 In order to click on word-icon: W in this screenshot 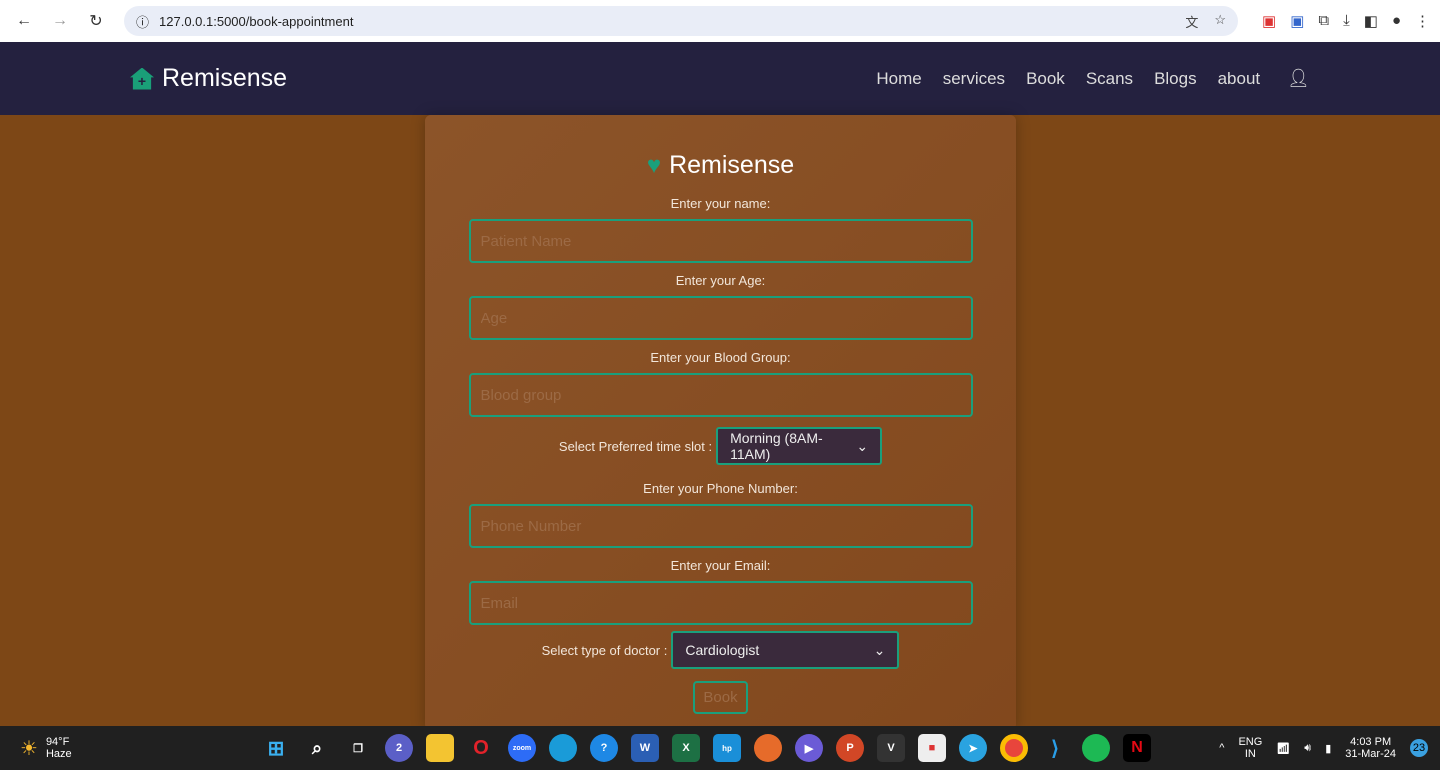, I will do `click(645, 748)`.